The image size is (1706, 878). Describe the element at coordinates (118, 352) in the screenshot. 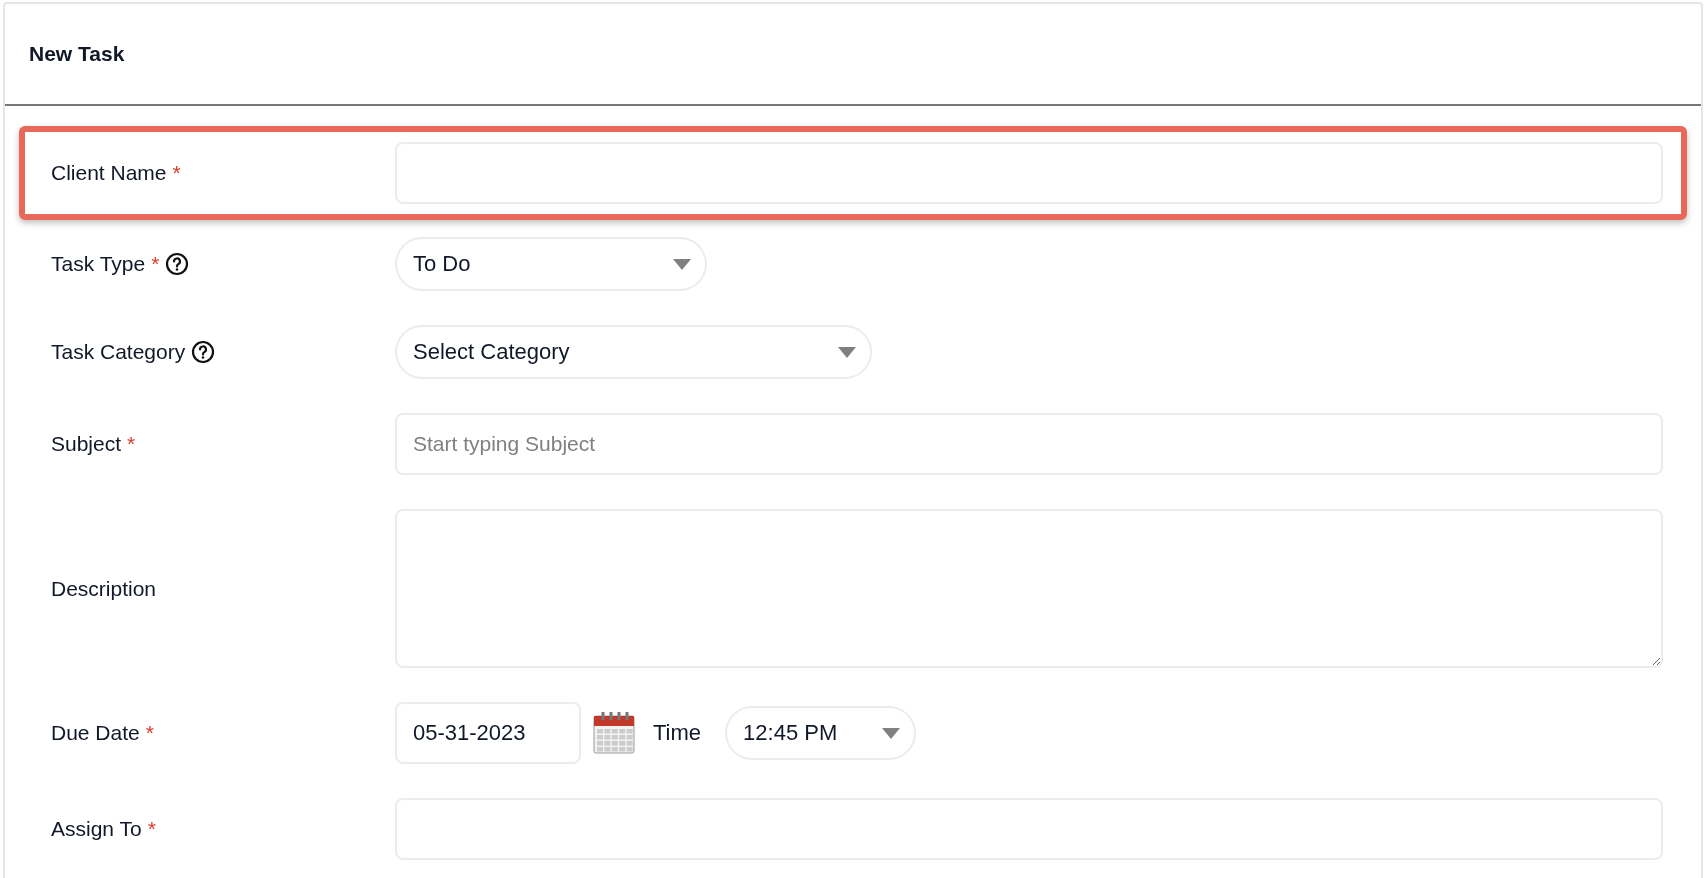

I see `field-label: Task Category` at that location.